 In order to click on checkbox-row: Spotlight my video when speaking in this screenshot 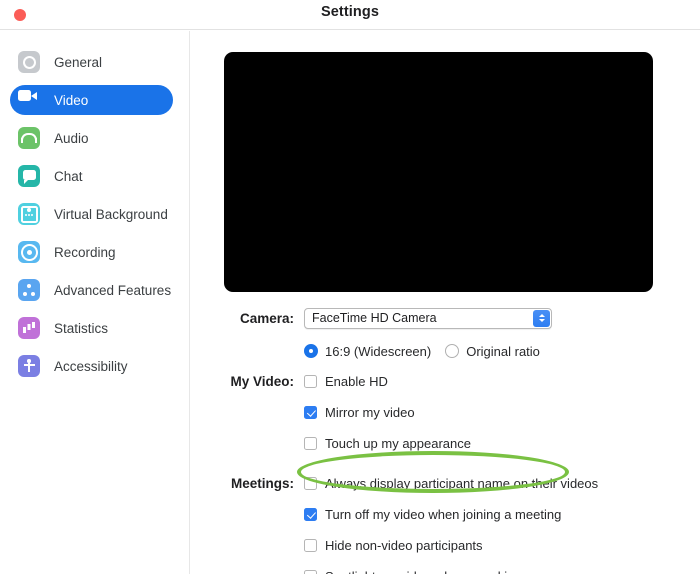, I will do `click(445, 569)`.